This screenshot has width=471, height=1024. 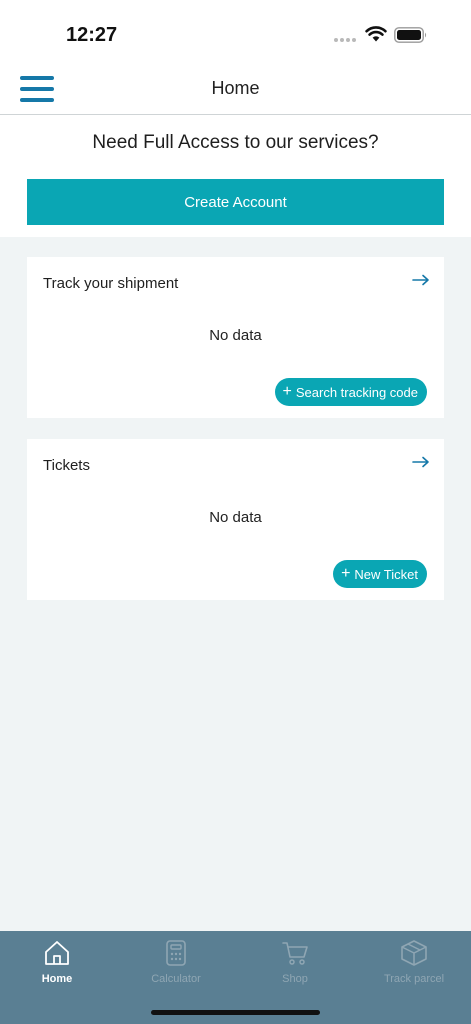 What do you see at coordinates (376, 34) in the screenshot?
I see `wifi-icon` at bounding box center [376, 34].